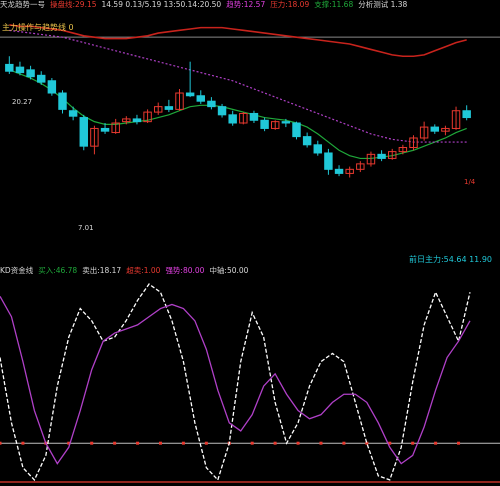  I want to click on top-info-item-1: 操盘线:29.15, so click(73, 4).